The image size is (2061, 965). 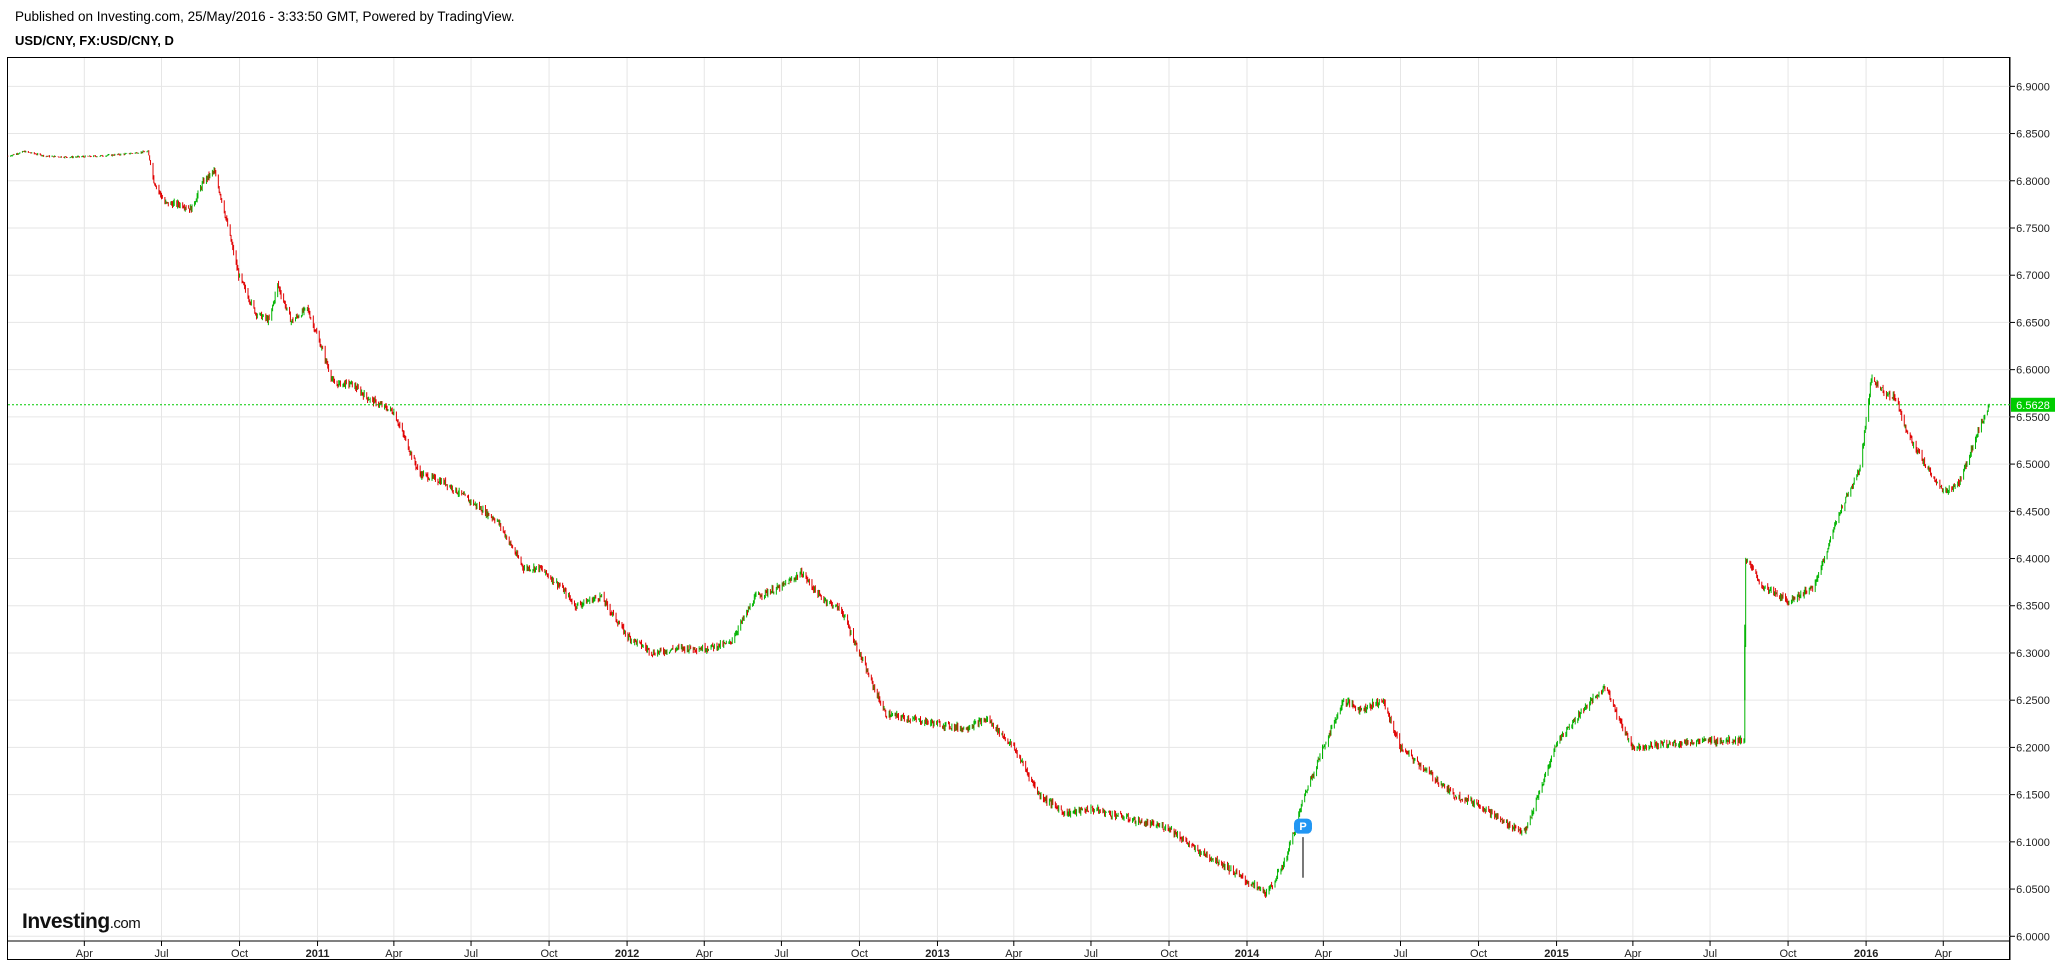 I want to click on x-tick-label: 2012, so click(x=627, y=954).